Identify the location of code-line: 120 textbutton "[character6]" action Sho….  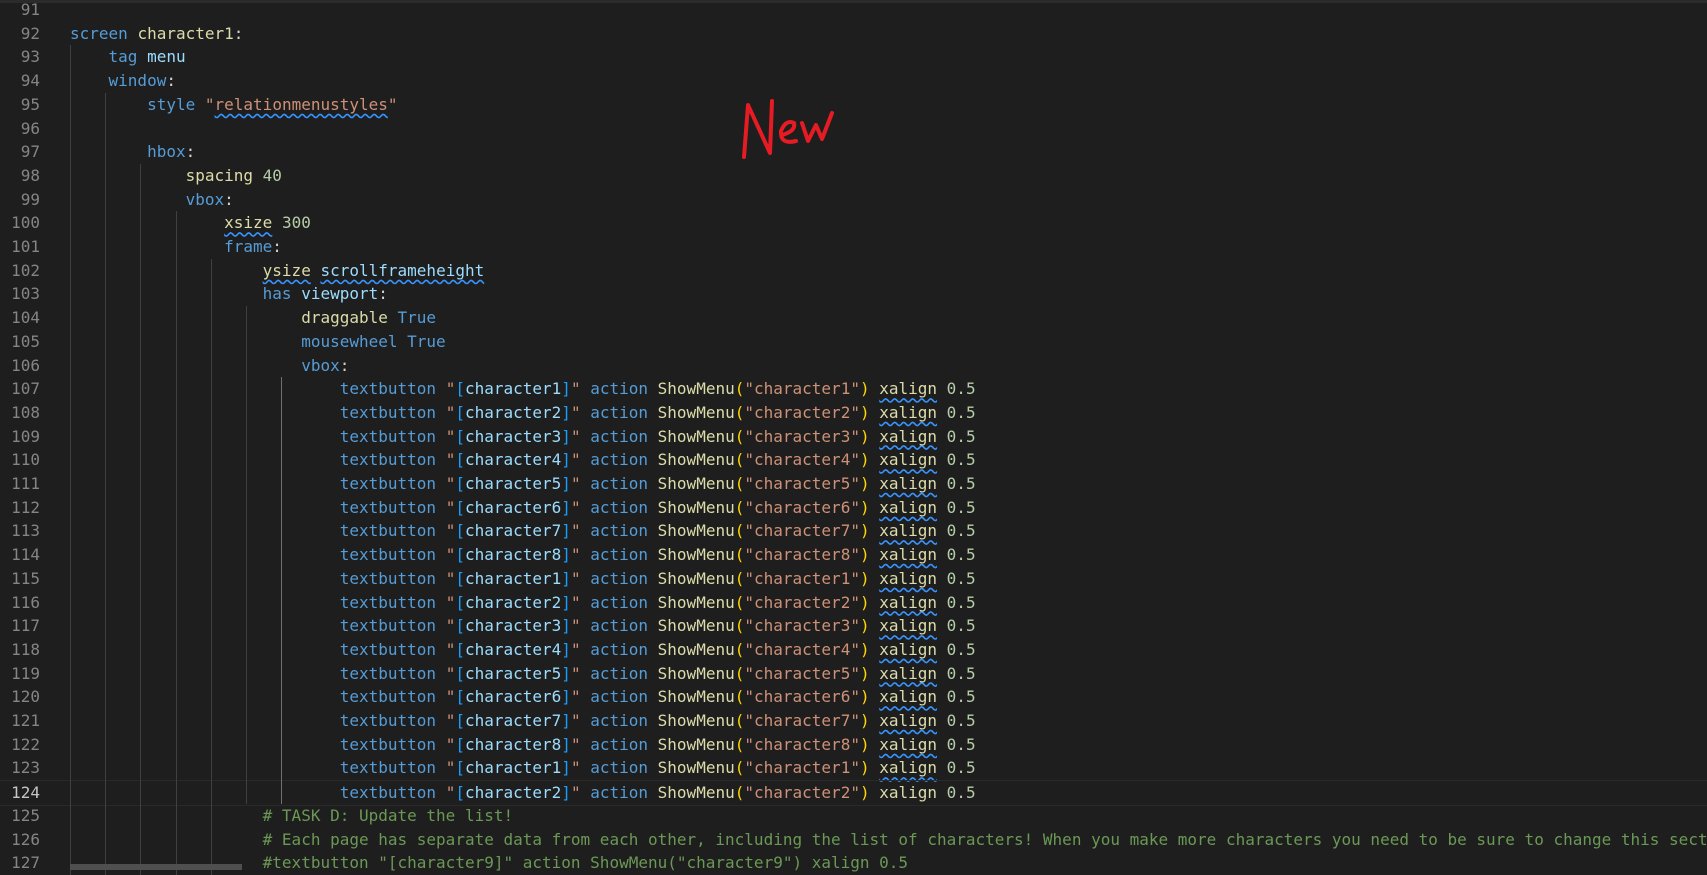
(853, 697).